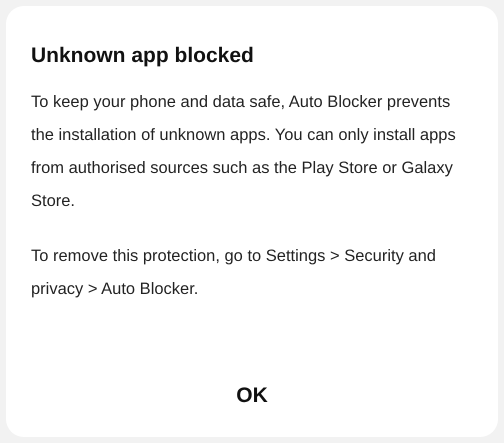  What do you see at coordinates (252, 395) in the screenshot?
I see `ok-button: OK` at bounding box center [252, 395].